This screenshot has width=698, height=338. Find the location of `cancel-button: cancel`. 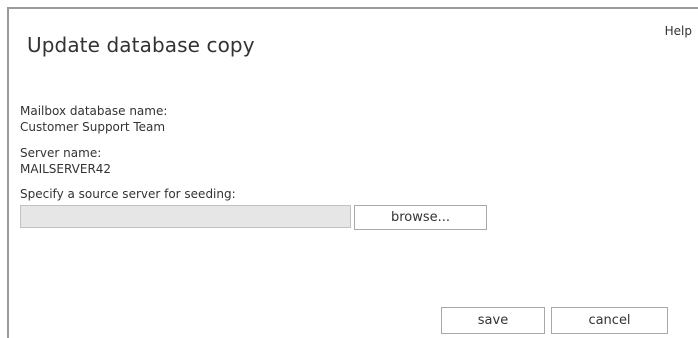

cancel-button: cancel is located at coordinates (609, 320).